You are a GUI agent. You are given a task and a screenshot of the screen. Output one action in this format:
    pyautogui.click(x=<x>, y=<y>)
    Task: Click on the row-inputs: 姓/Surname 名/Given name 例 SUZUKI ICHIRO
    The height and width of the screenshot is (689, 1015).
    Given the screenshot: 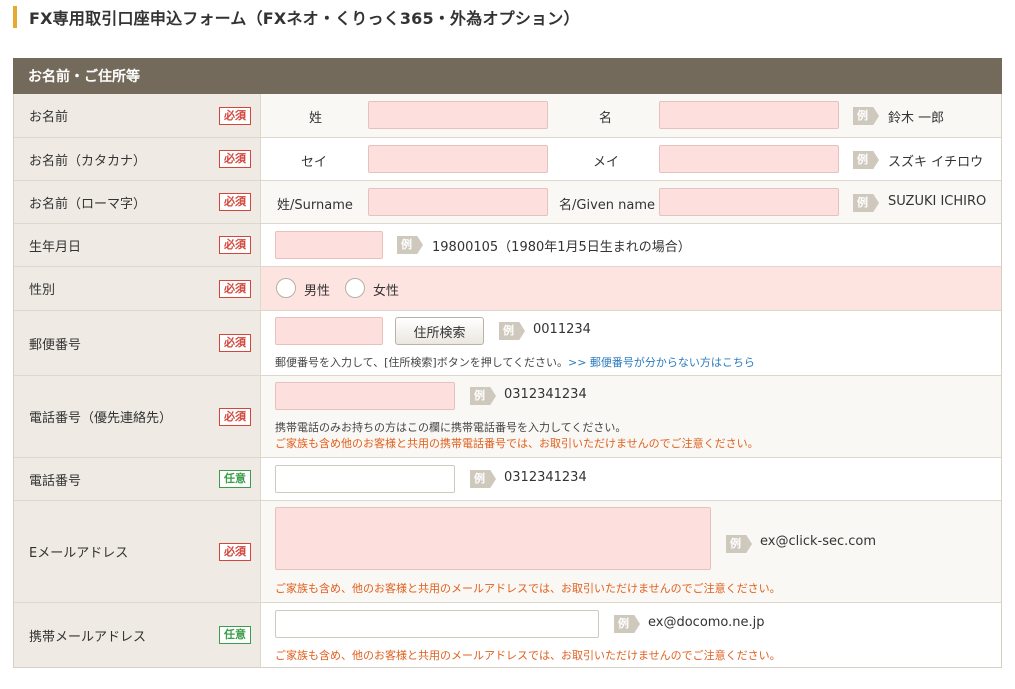 What is the action you would take?
    pyautogui.click(x=631, y=202)
    